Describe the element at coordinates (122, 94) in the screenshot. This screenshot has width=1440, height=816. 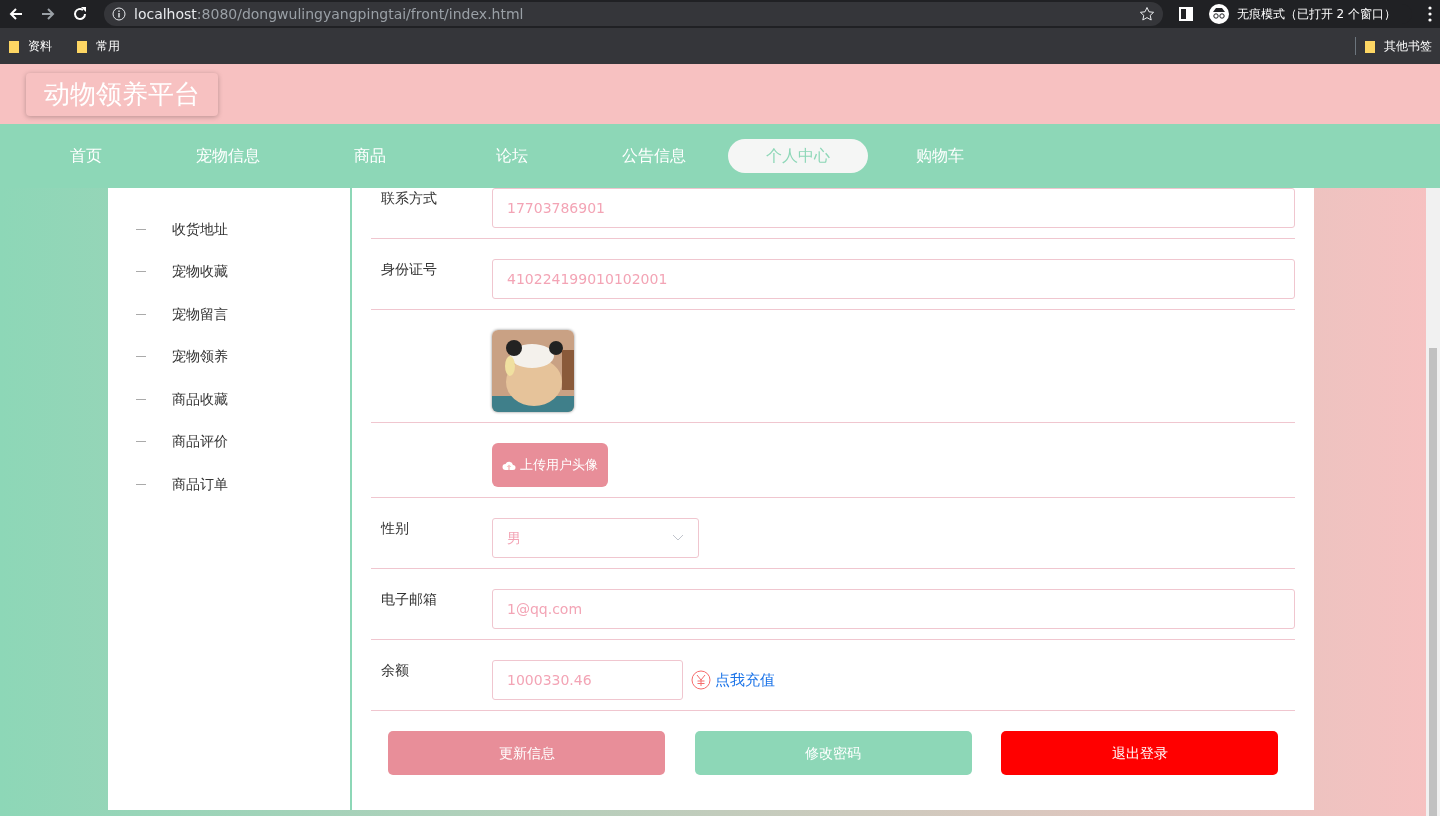
I see `site-logo: 动物领养平台` at that location.